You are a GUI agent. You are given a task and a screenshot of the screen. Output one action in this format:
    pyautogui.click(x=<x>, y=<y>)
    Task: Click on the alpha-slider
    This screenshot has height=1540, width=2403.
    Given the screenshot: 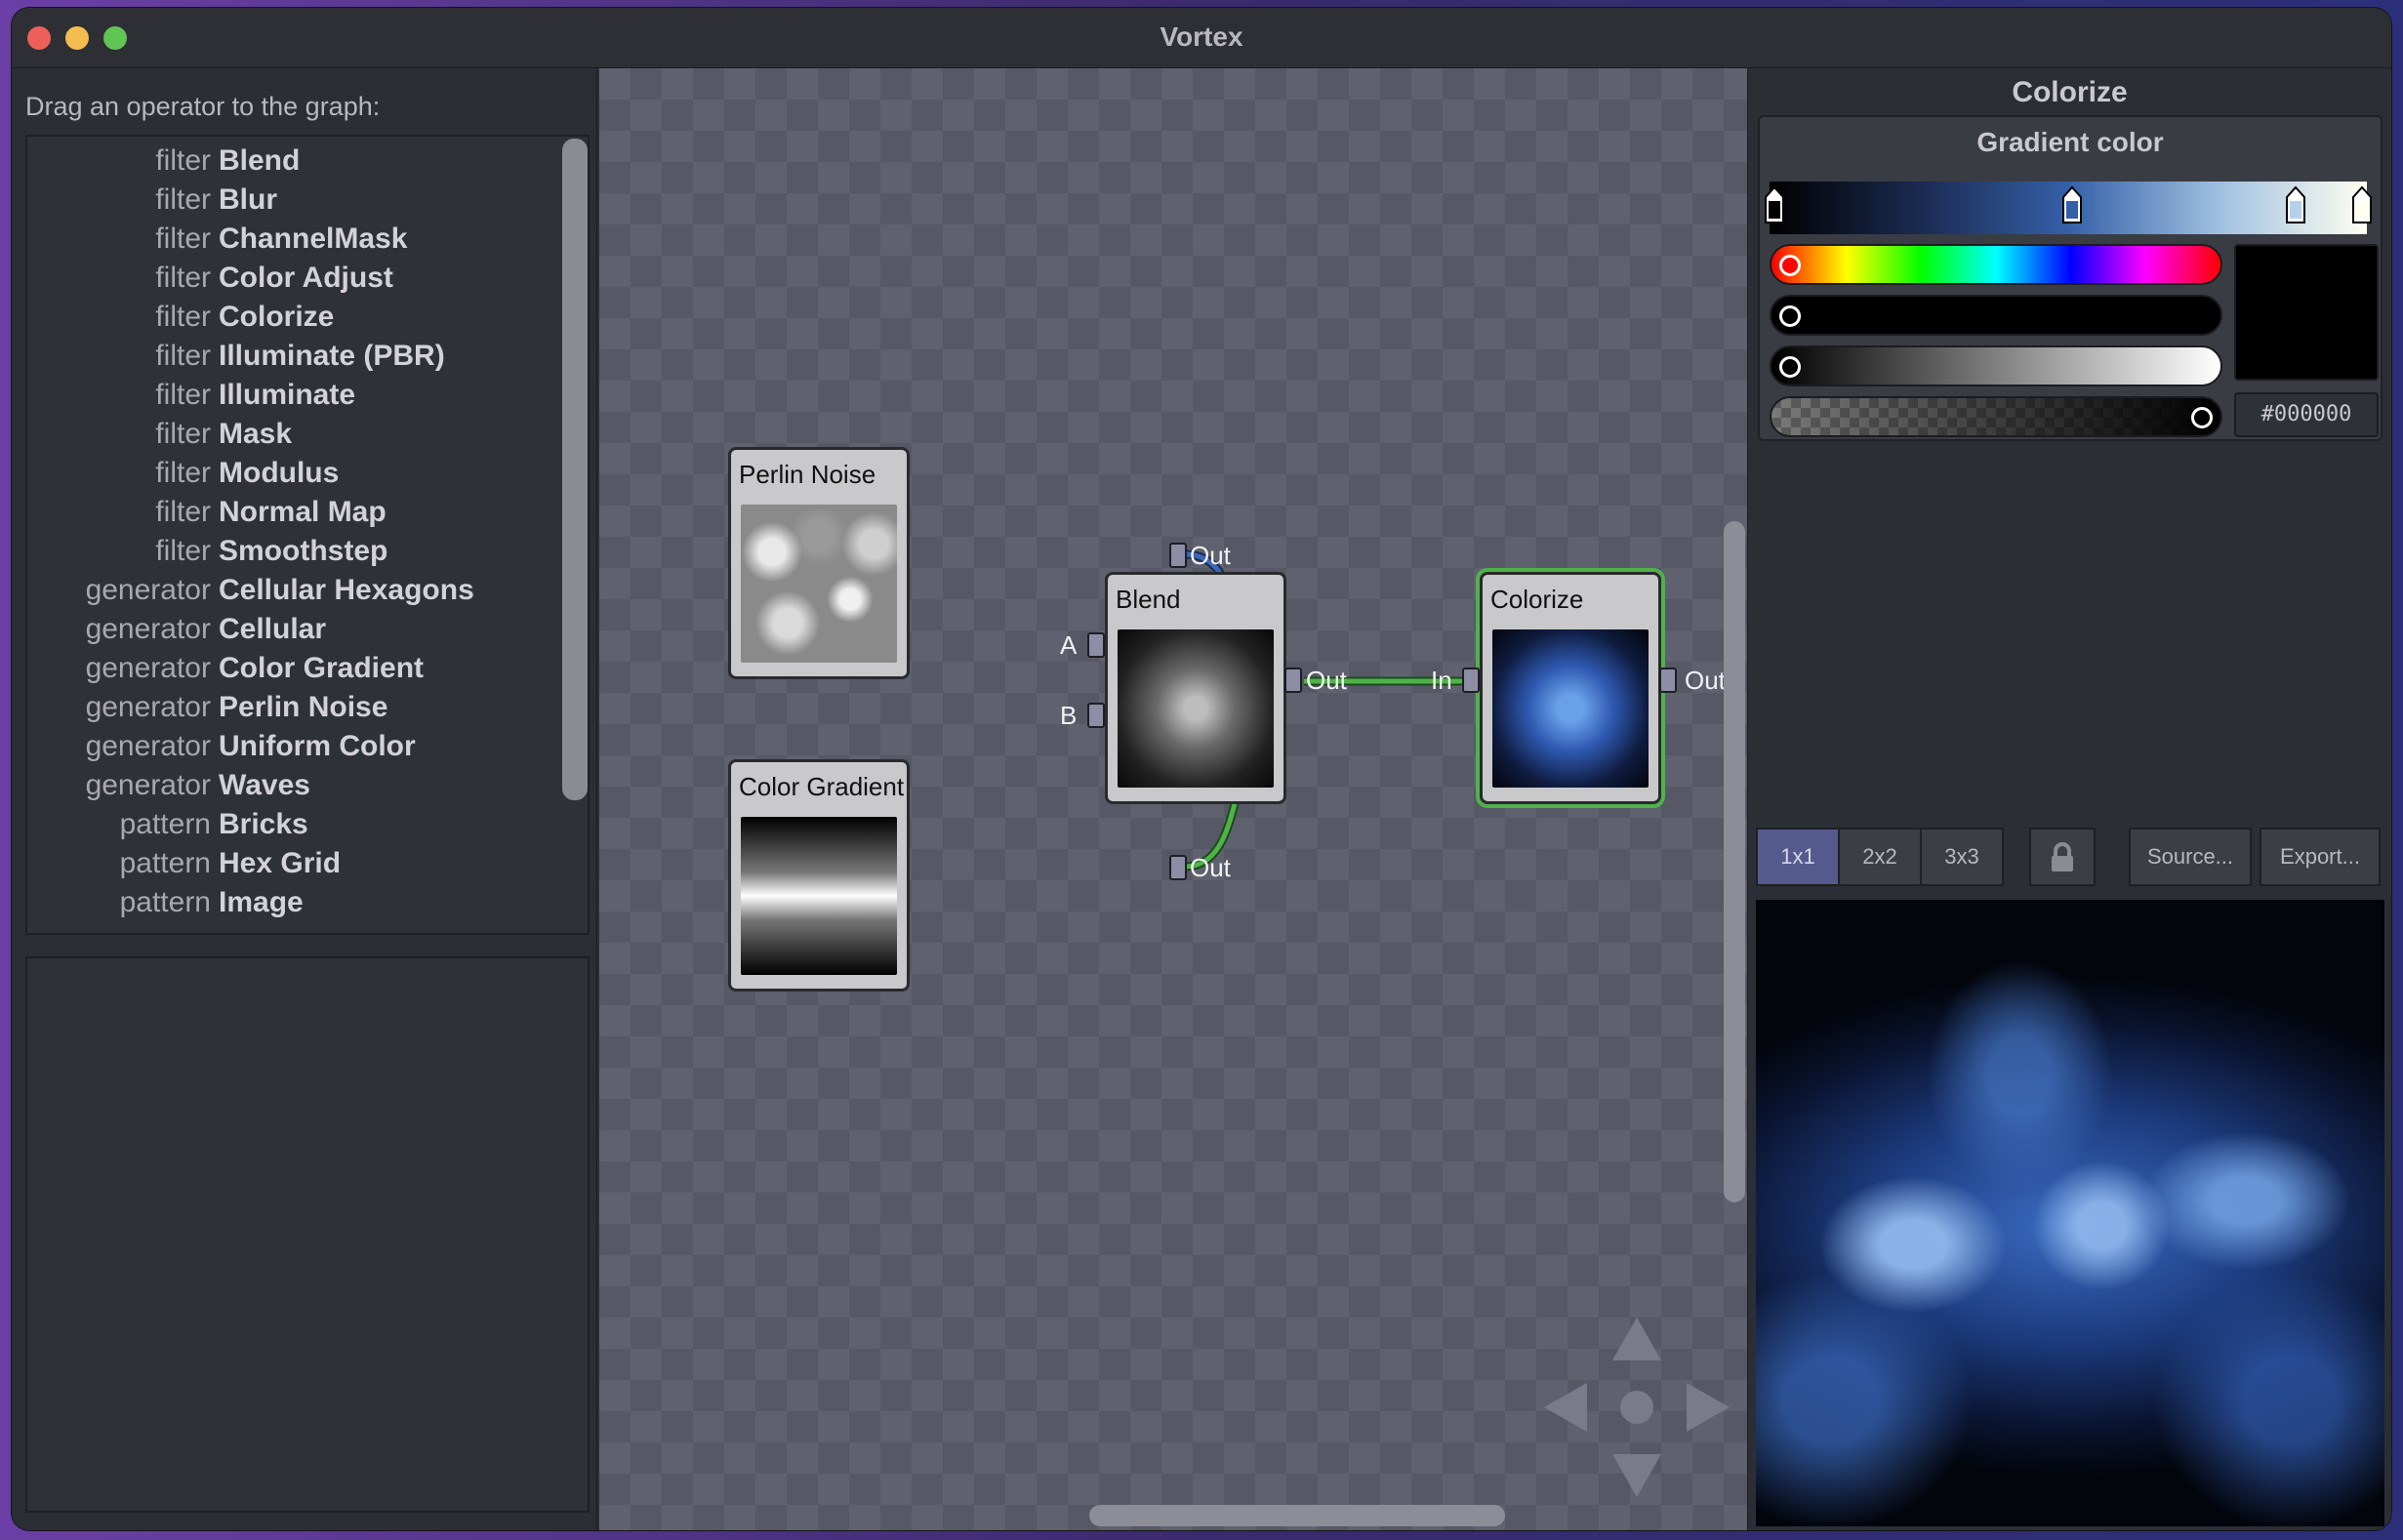 What is the action you would take?
    pyautogui.click(x=1996, y=416)
    